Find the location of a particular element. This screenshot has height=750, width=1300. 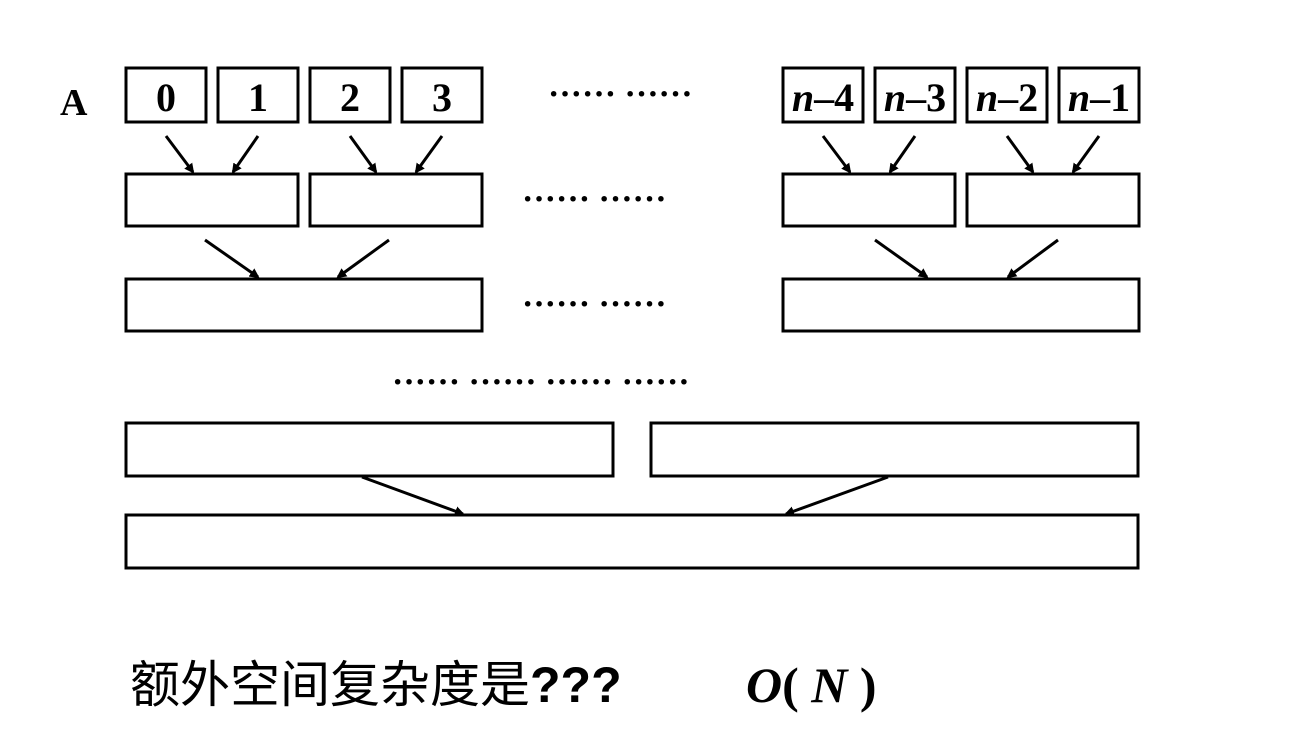

open-paren: ( is located at coordinates (797, 685).